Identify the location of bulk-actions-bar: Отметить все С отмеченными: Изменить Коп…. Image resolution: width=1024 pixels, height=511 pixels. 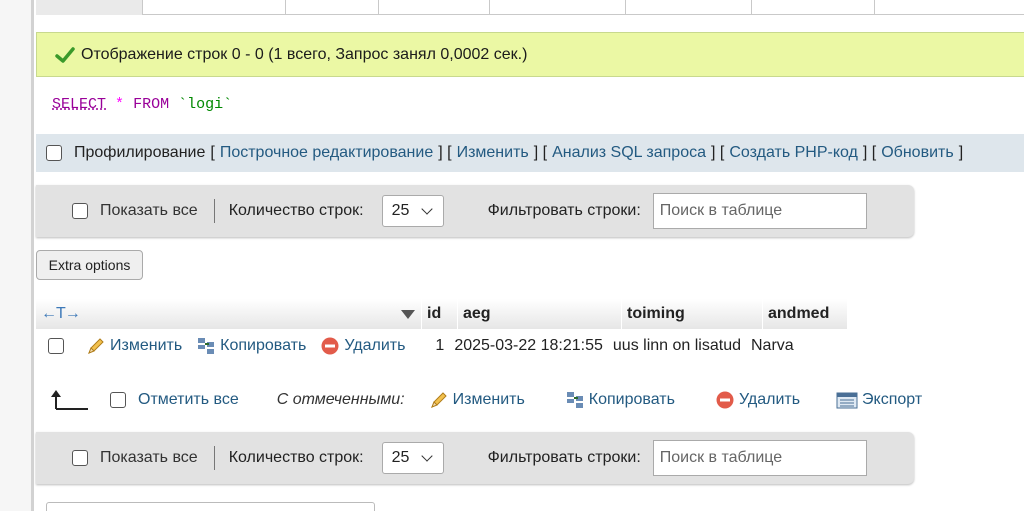
(486, 400).